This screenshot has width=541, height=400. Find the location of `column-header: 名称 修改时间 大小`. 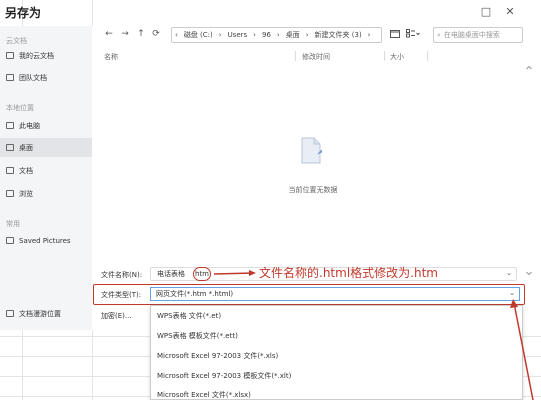

column-header: 名称 修改时间 大小 is located at coordinates (316, 56).